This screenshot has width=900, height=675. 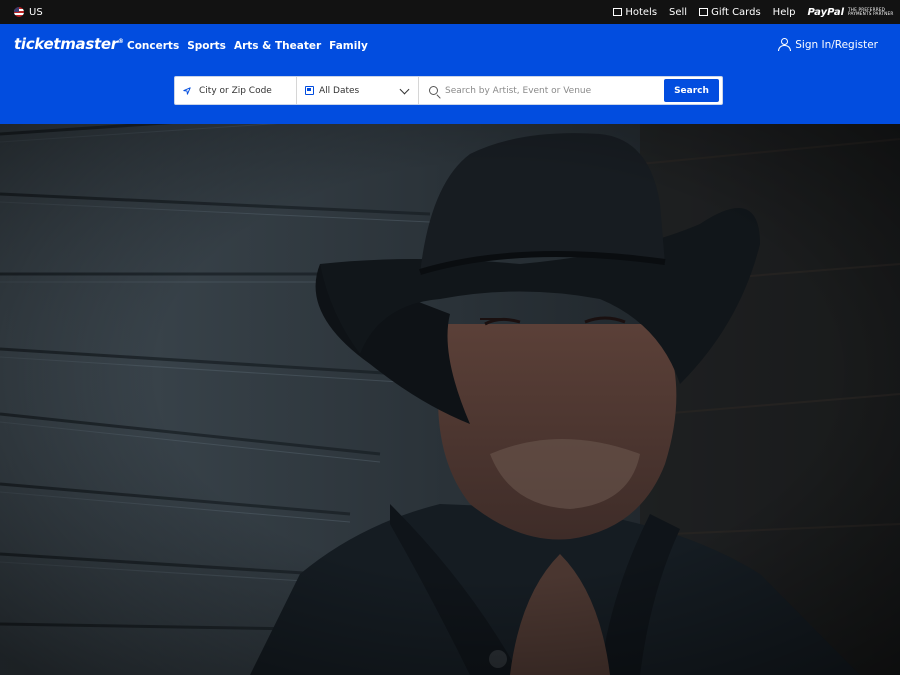 I want to click on date-dropdown: All Dates, so click(x=358, y=90).